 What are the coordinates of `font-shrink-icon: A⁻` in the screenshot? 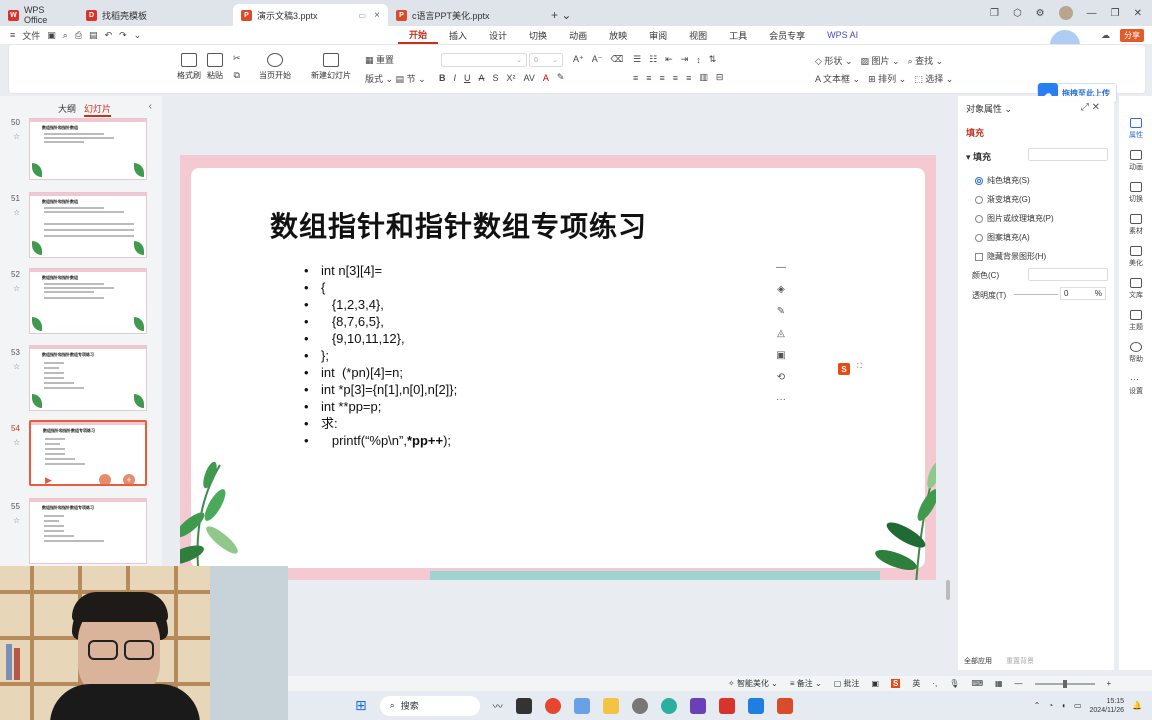 It's located at (597, 59).